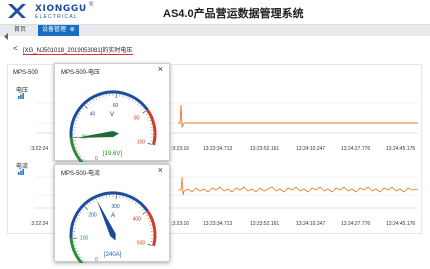 This screenshot has width=430, height=269. What do you see at coordinates (113, 126) in the screenshot?
I see `voltage-gauge: 020406080100` at bounding box center [113, 126].